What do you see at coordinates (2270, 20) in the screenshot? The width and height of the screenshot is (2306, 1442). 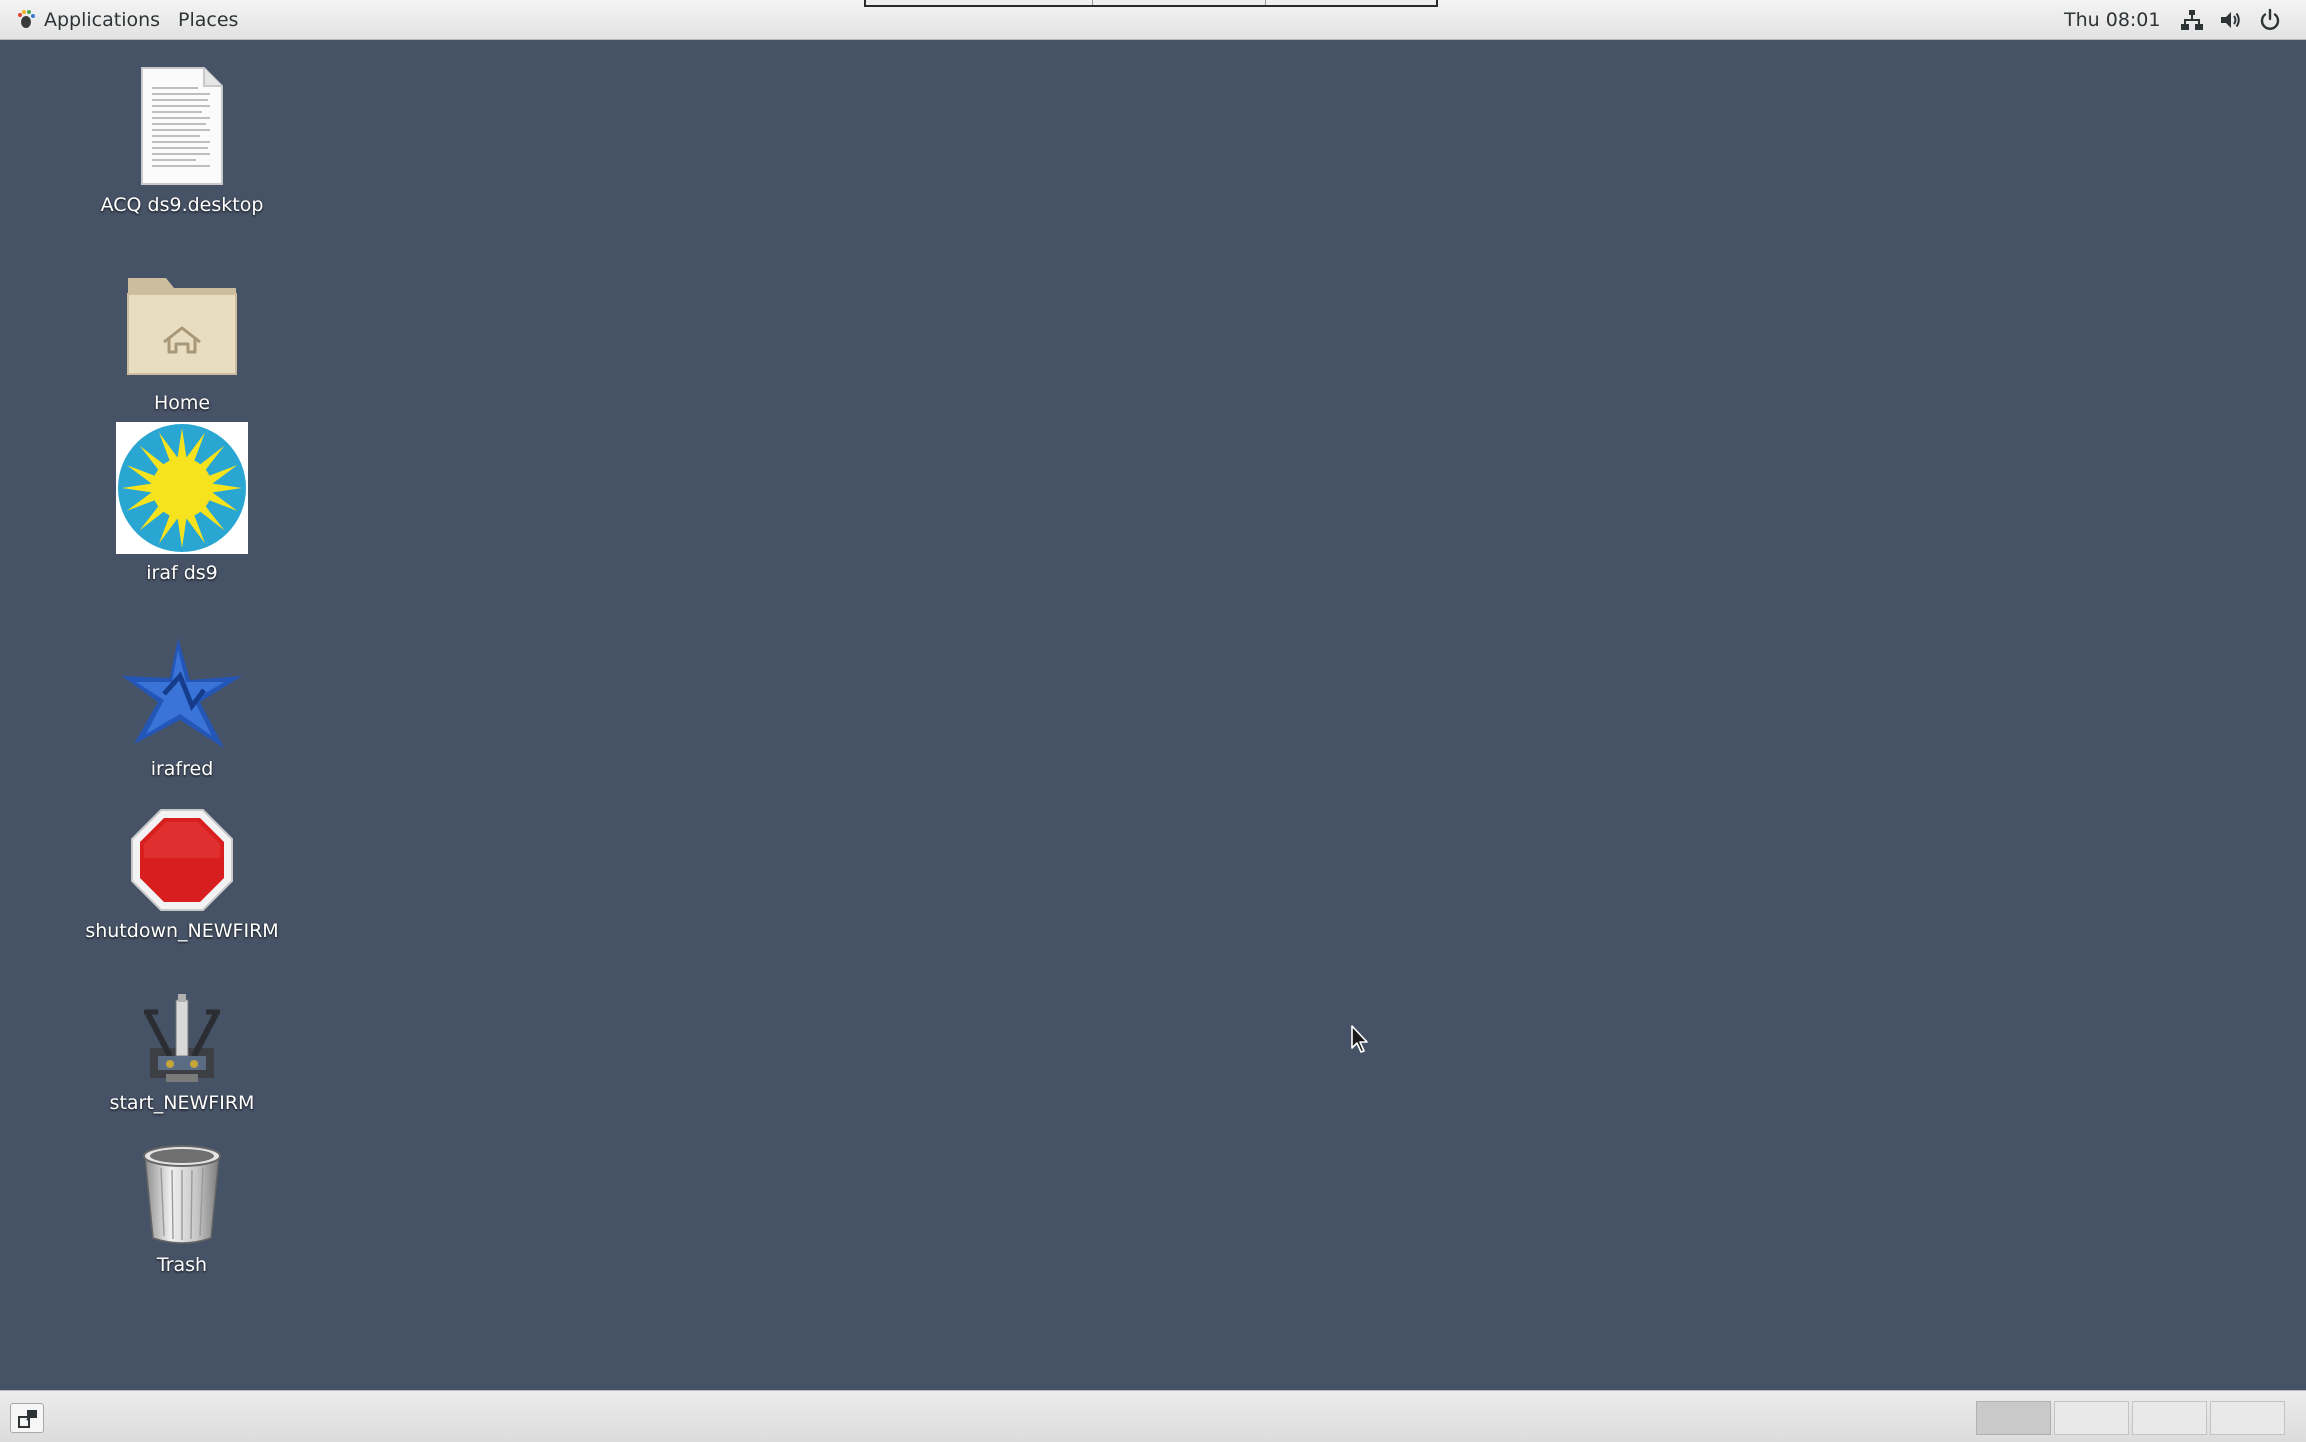 I see `power-icon` at bounding box center [2270, 20].